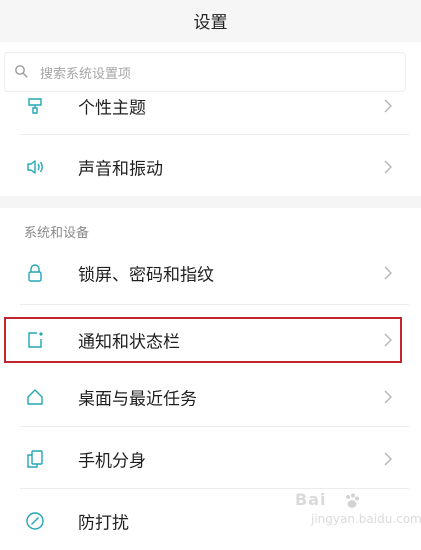 The image size is (421, 550). What do you see at coordinates (103, 523) in the screenshot?
I see `settings-item-label: 防打扰` at bounding box center [103, 523].